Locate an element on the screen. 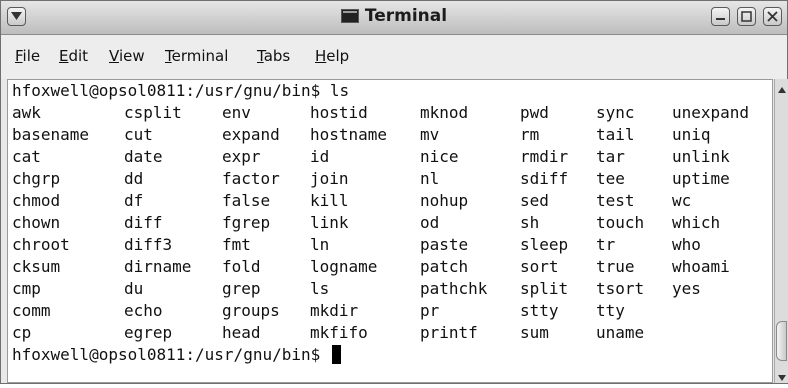 This screenshot has width=788, height=388. ls-entry: tty is located at coordinates (610, 310).